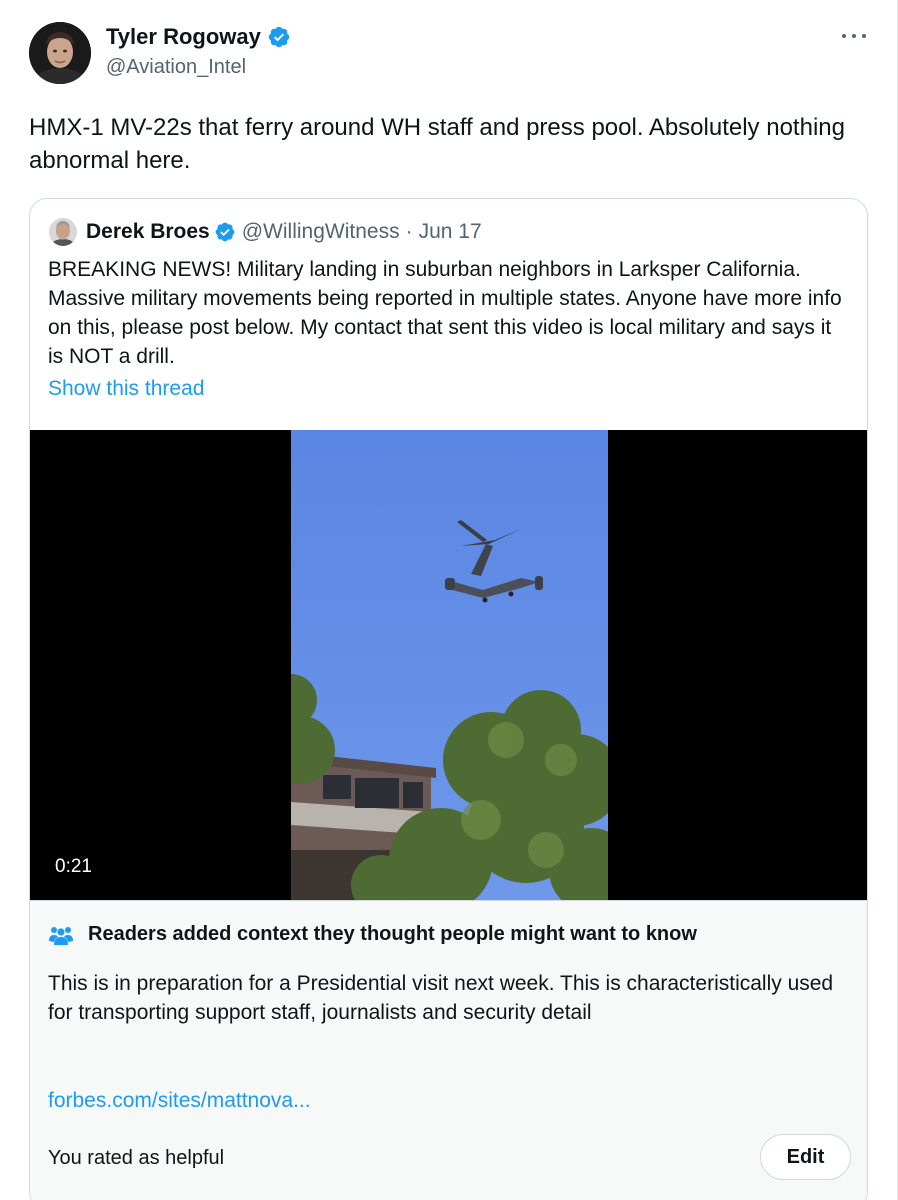  What do you see at coordinates (63, 232) in the screenshot?
I see `quoted-author-avatar` at bounding box center [63, 232].